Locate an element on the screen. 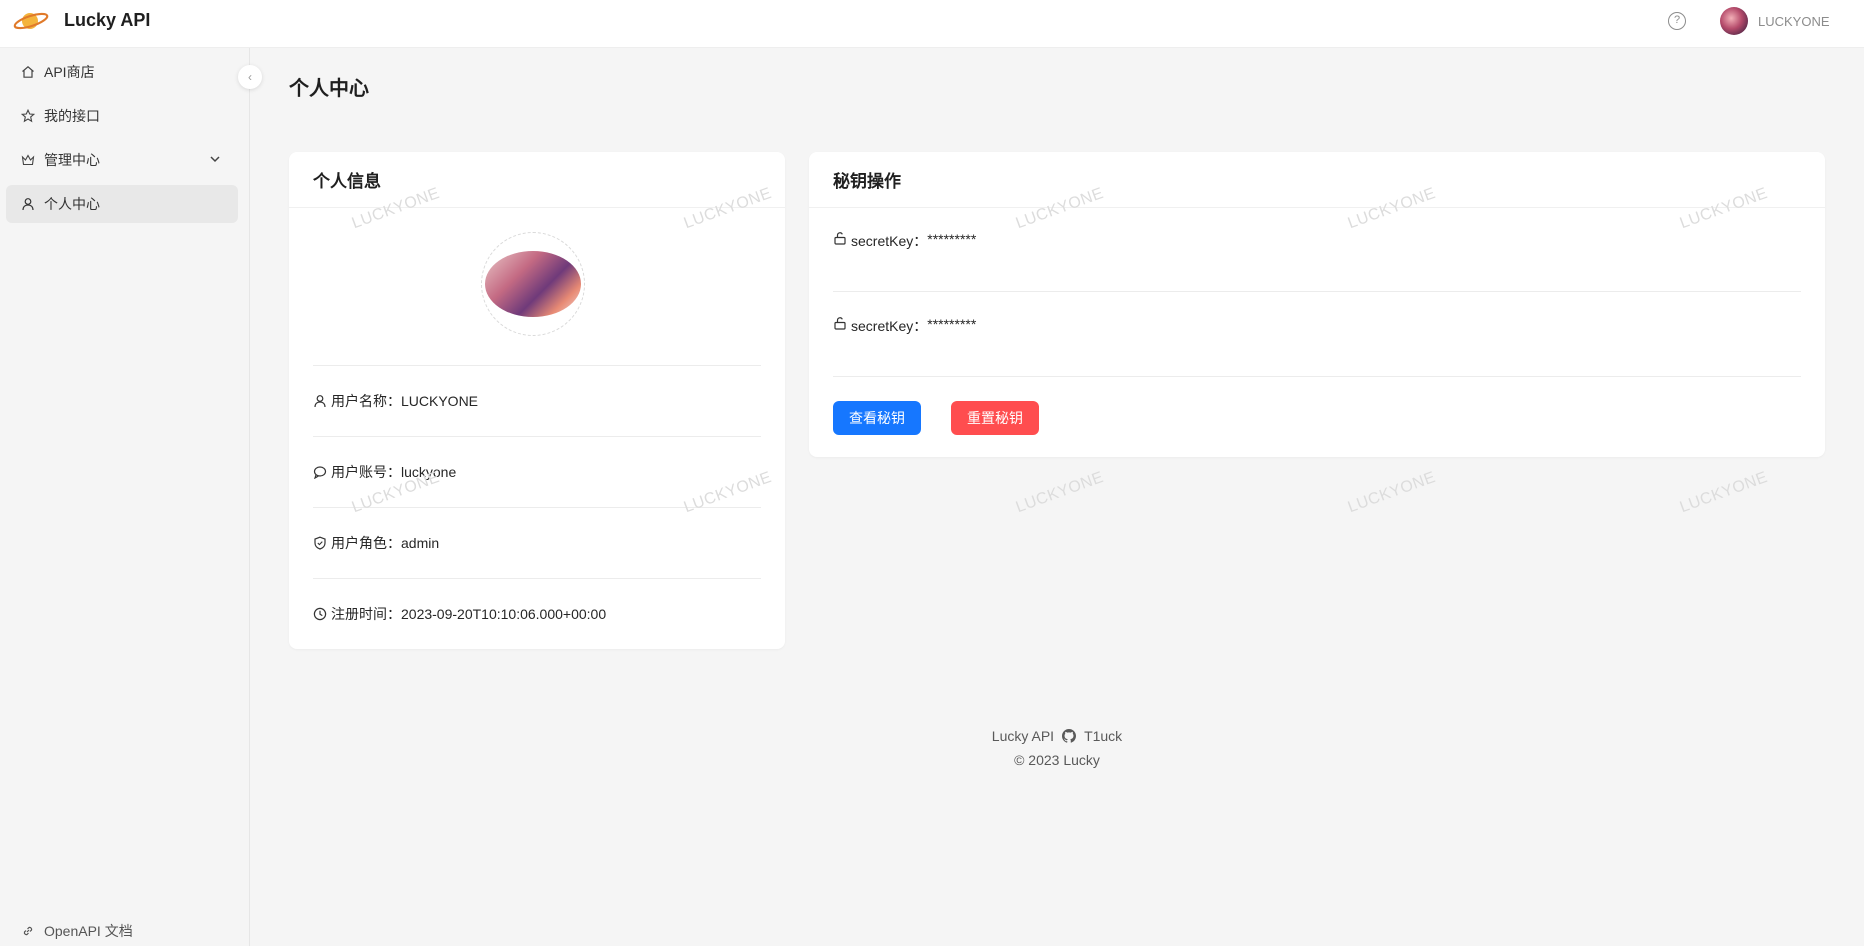 Image resolution: width=1864 pixels, height=946 pixels. sidebar-item-label: API商店 is located at coordinates (69, 72).